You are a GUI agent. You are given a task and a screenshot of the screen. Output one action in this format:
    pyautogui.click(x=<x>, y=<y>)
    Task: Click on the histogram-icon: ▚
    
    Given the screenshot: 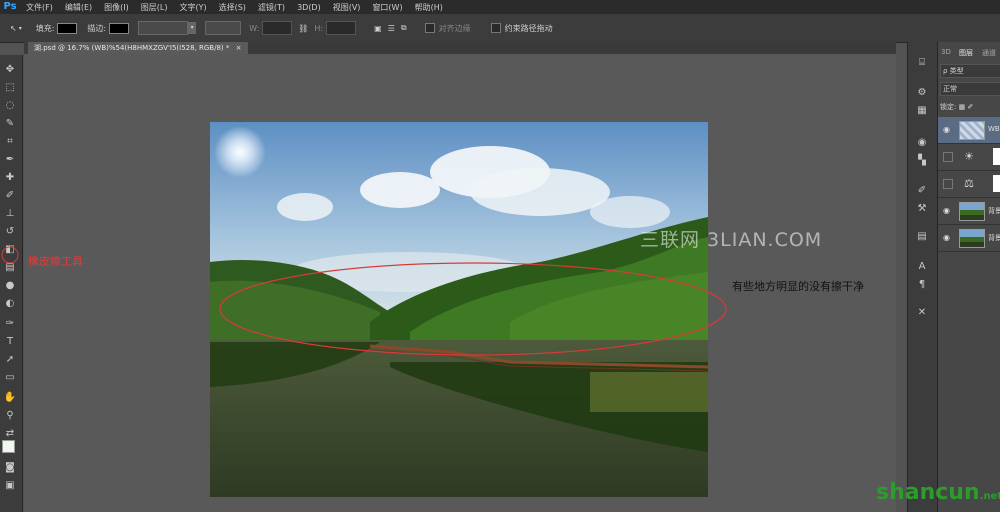 What is the action you would take?
    pyautogui.click(x=922, y=161)
    